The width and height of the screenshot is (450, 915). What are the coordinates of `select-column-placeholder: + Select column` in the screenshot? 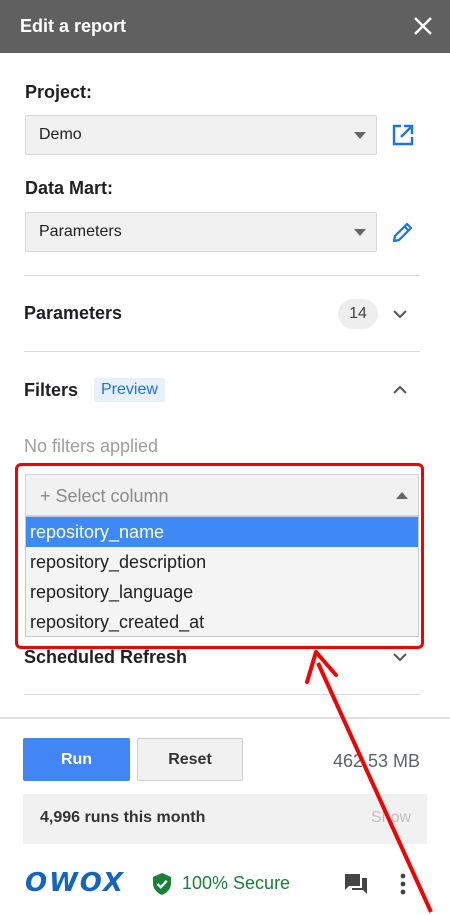 It's located at (104, 496).